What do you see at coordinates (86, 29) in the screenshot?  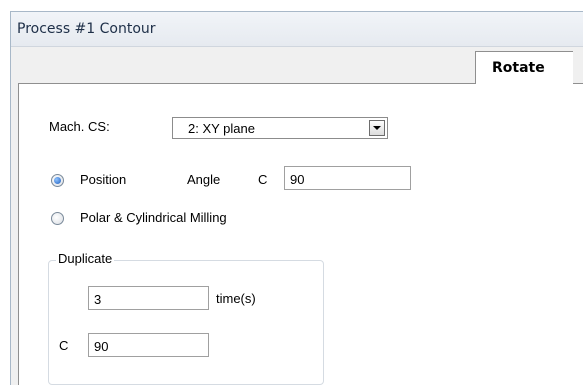 I see `window-title: Process #1 Contour` at bounding box center [86, 29].